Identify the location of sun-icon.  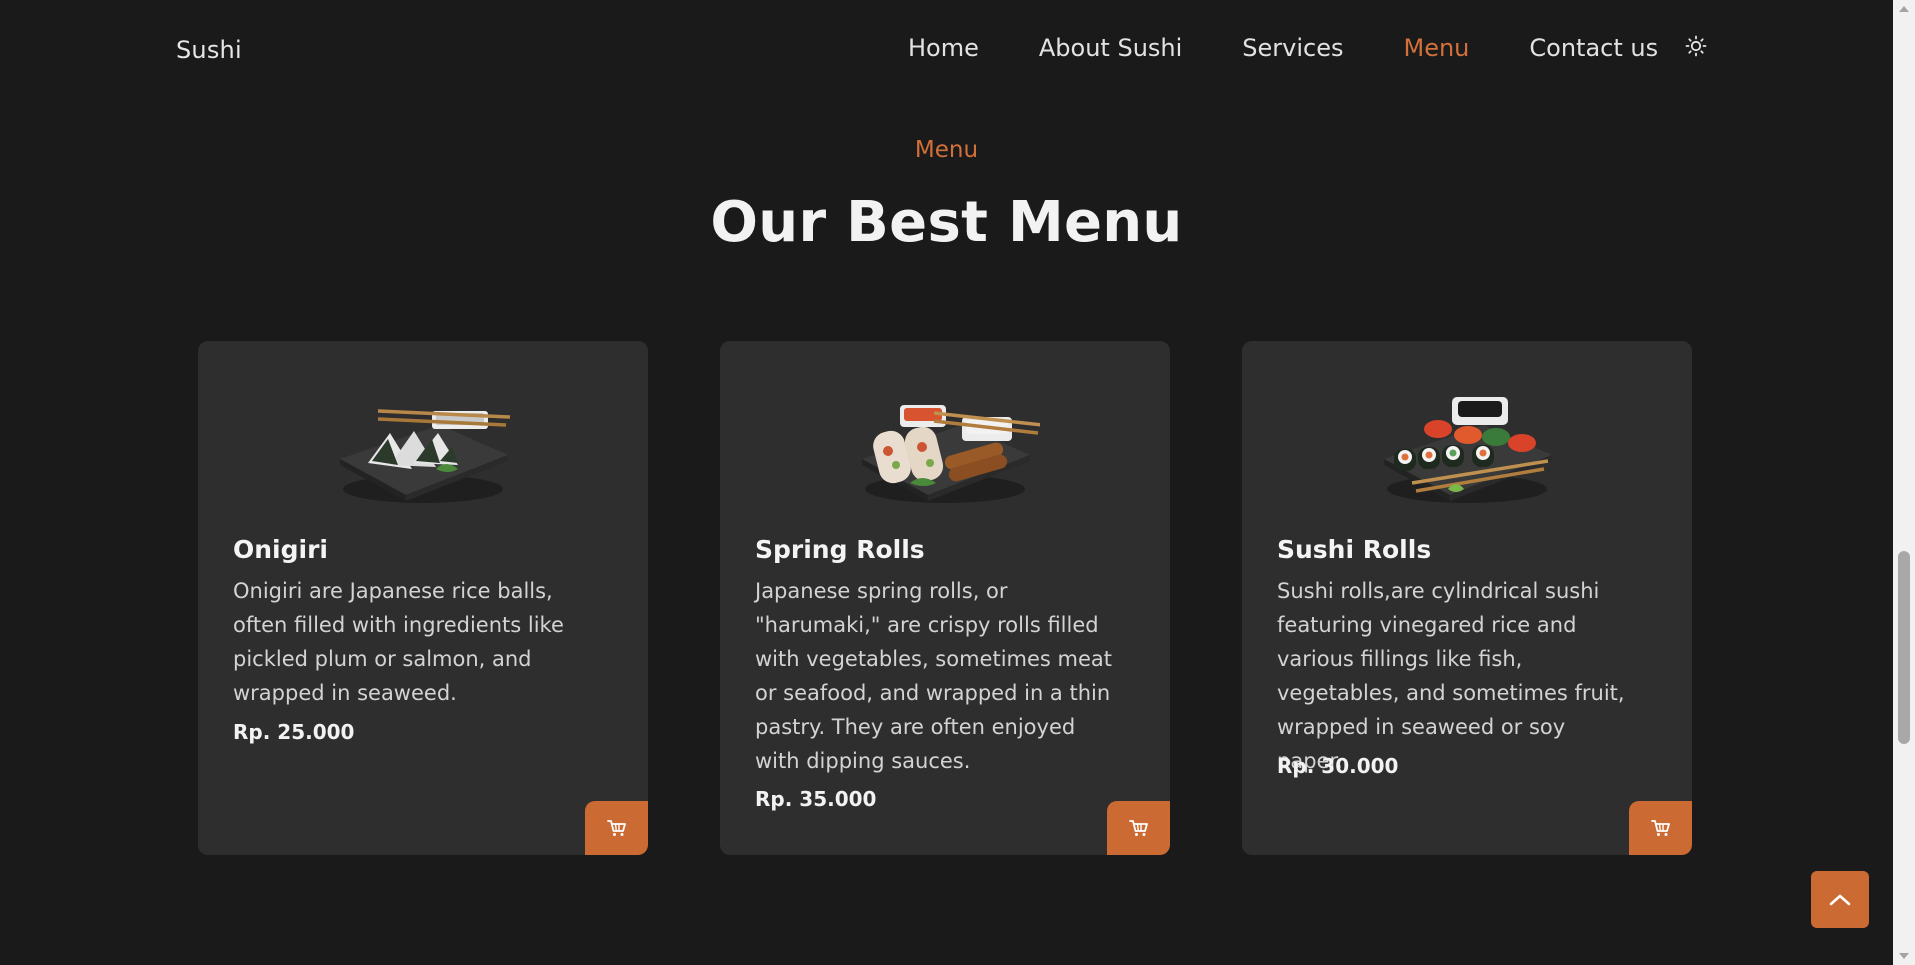
(1696, 46).